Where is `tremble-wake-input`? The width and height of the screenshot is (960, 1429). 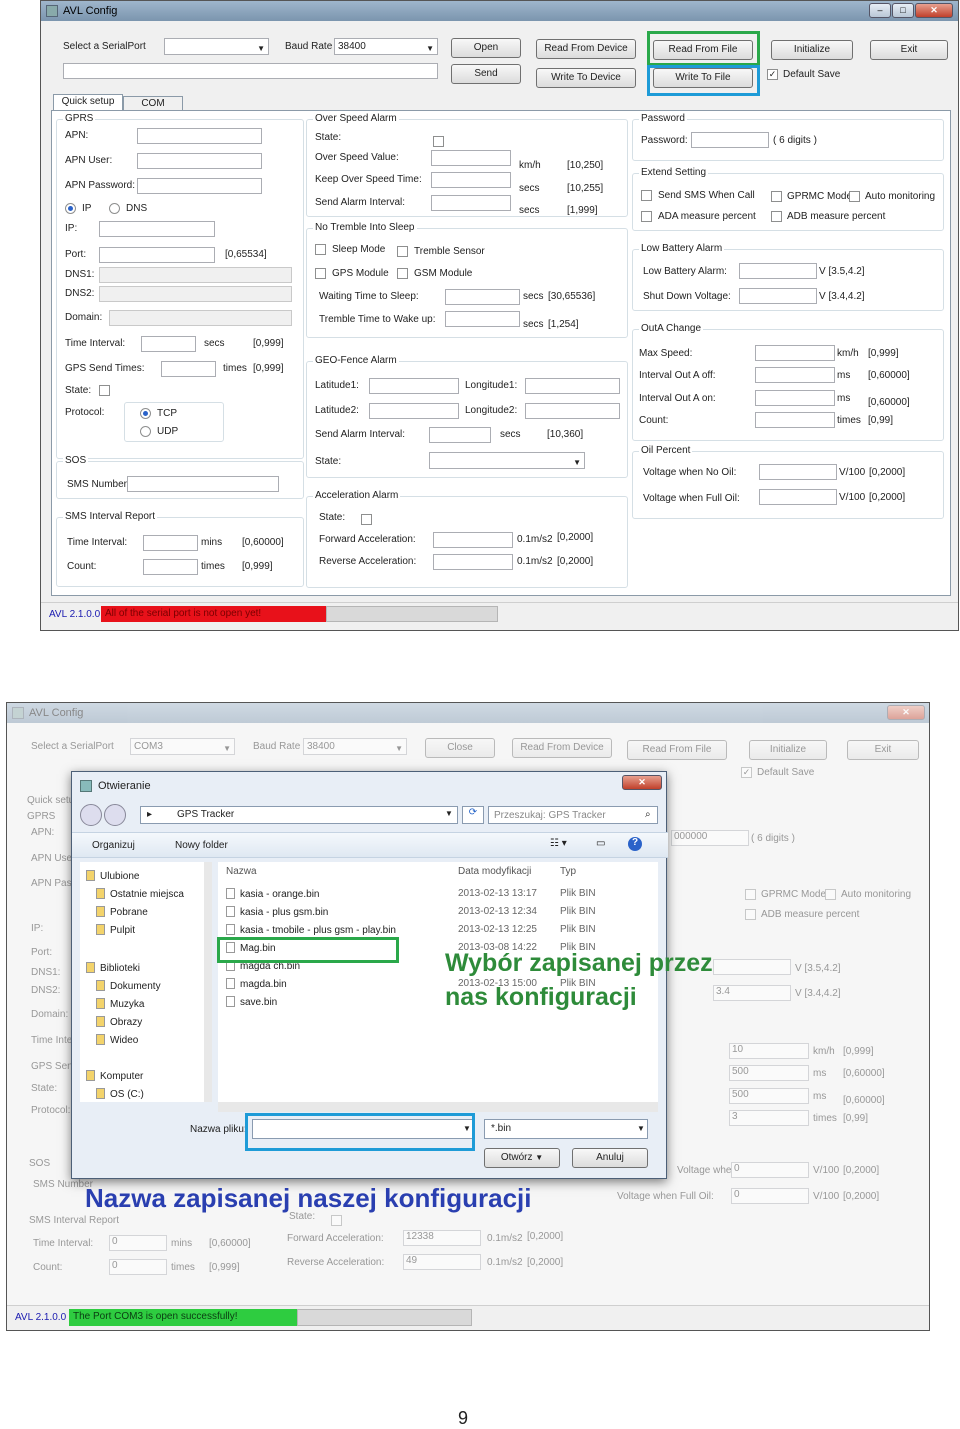
tremble-wake-input is located at coordinates (482, 319).